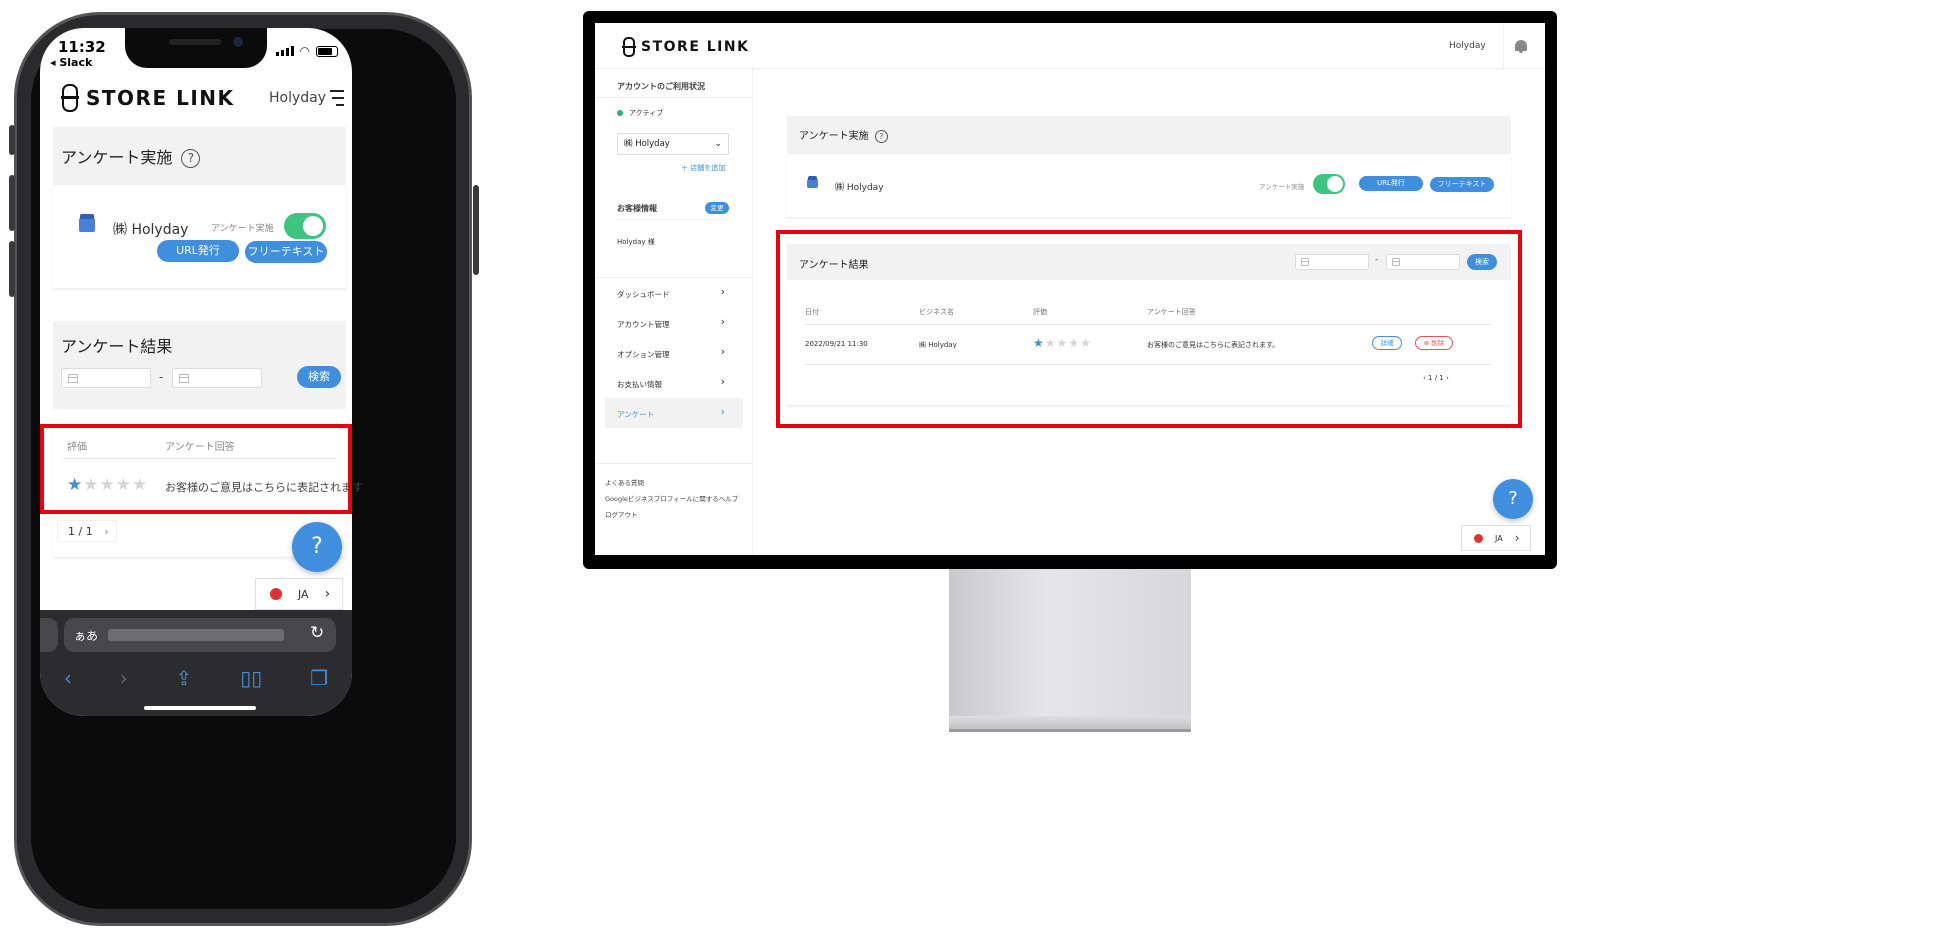 The width and height of the screenshot is (1950, 936). What do you see at coordinates (200, 708) in the screenshot?
I see `home-indicator` at bounding box center [200, 708].